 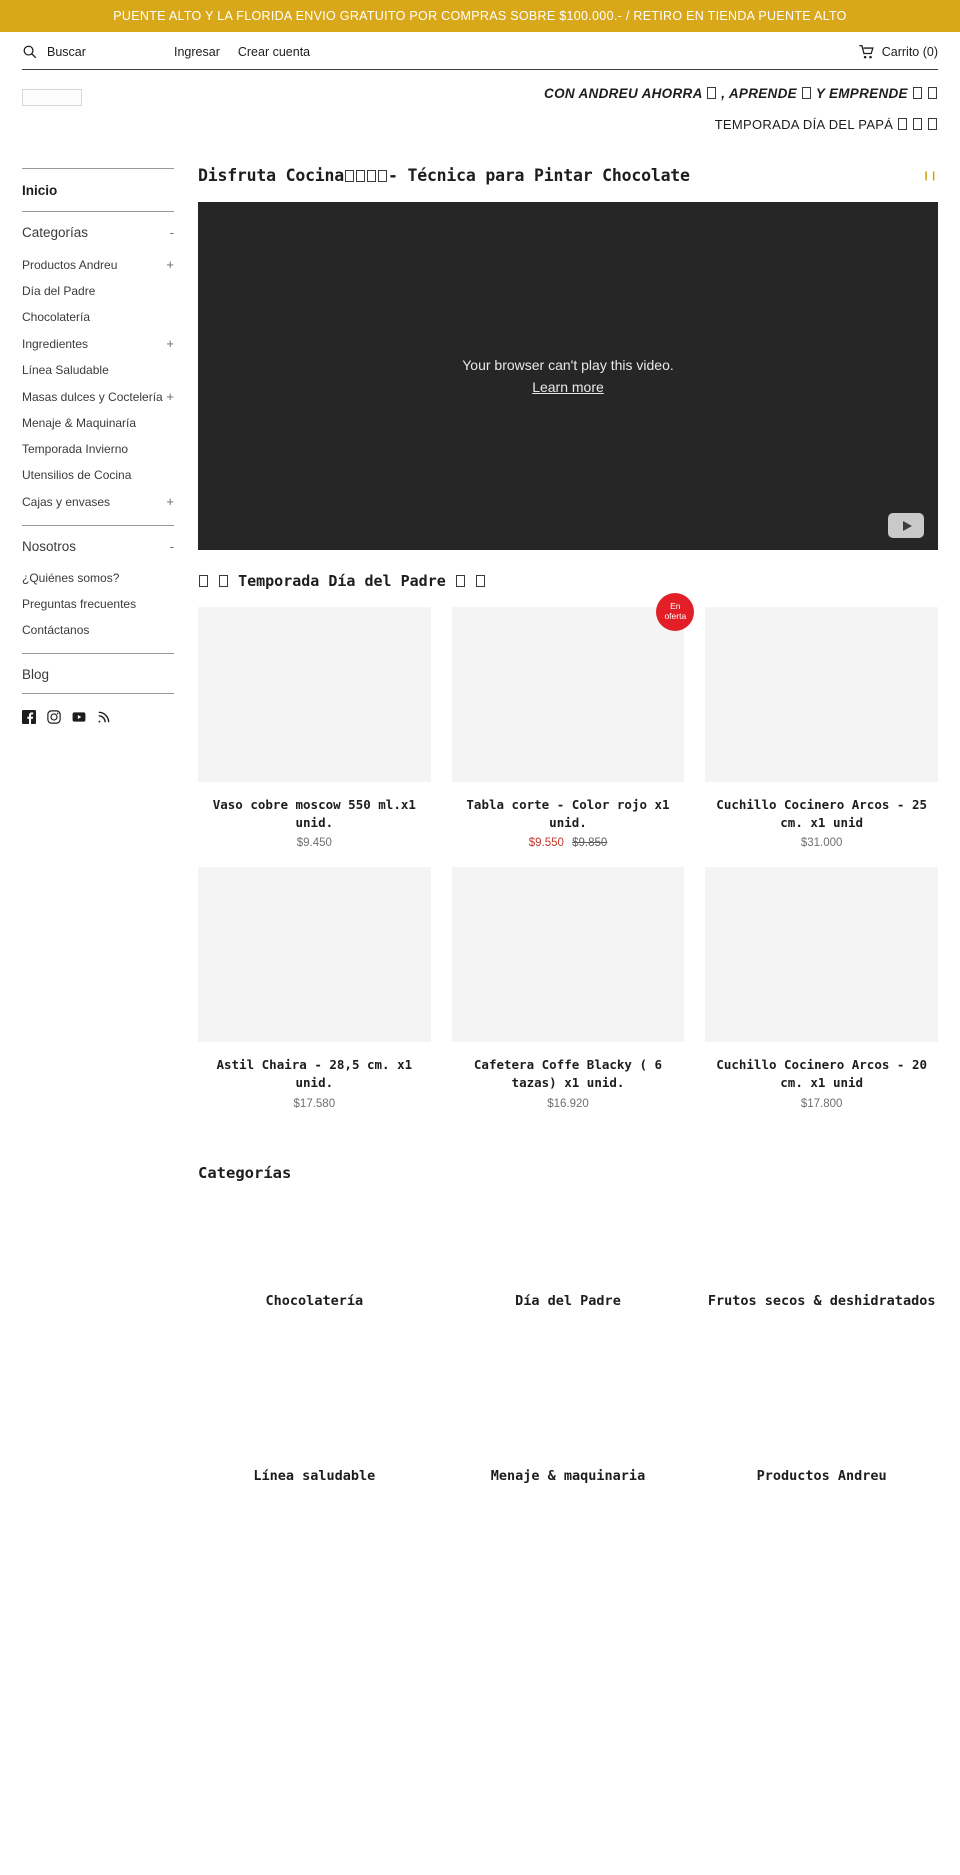 What do you see at coordinates (66, 501) in the screenshot?
I see `sidebar-item-label: Cajas y envases` at bounding box center [66, 501].